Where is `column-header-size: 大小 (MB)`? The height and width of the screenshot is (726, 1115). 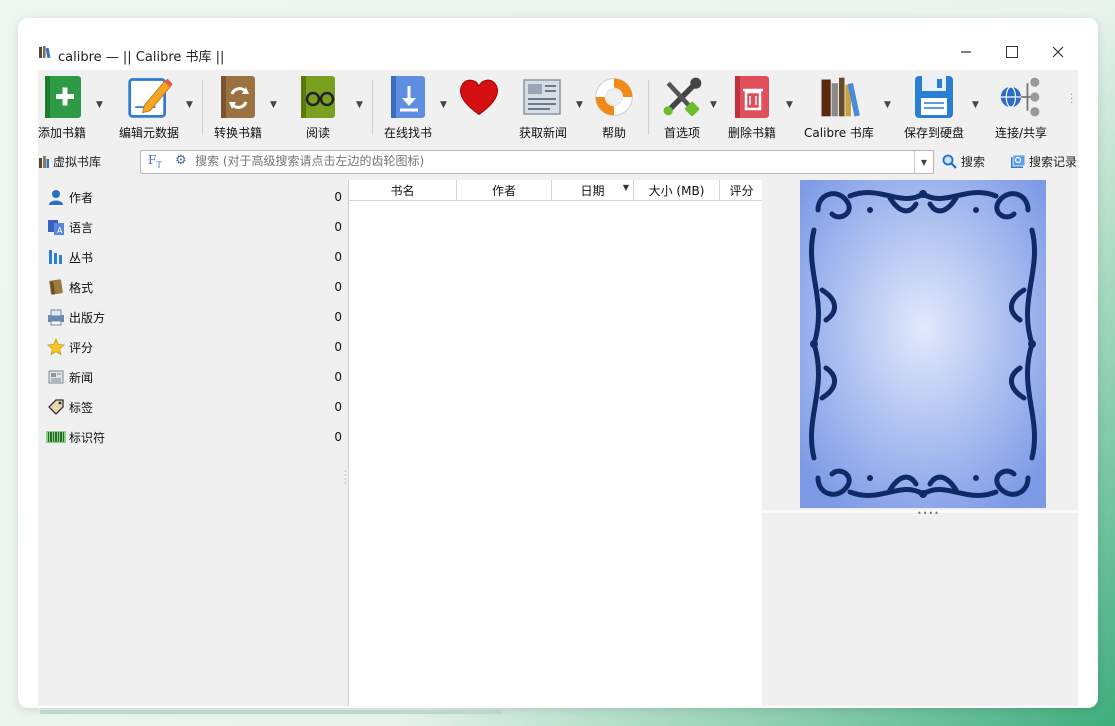
column-header-size: 大小 (MB) is located at coordinates (677, 190).